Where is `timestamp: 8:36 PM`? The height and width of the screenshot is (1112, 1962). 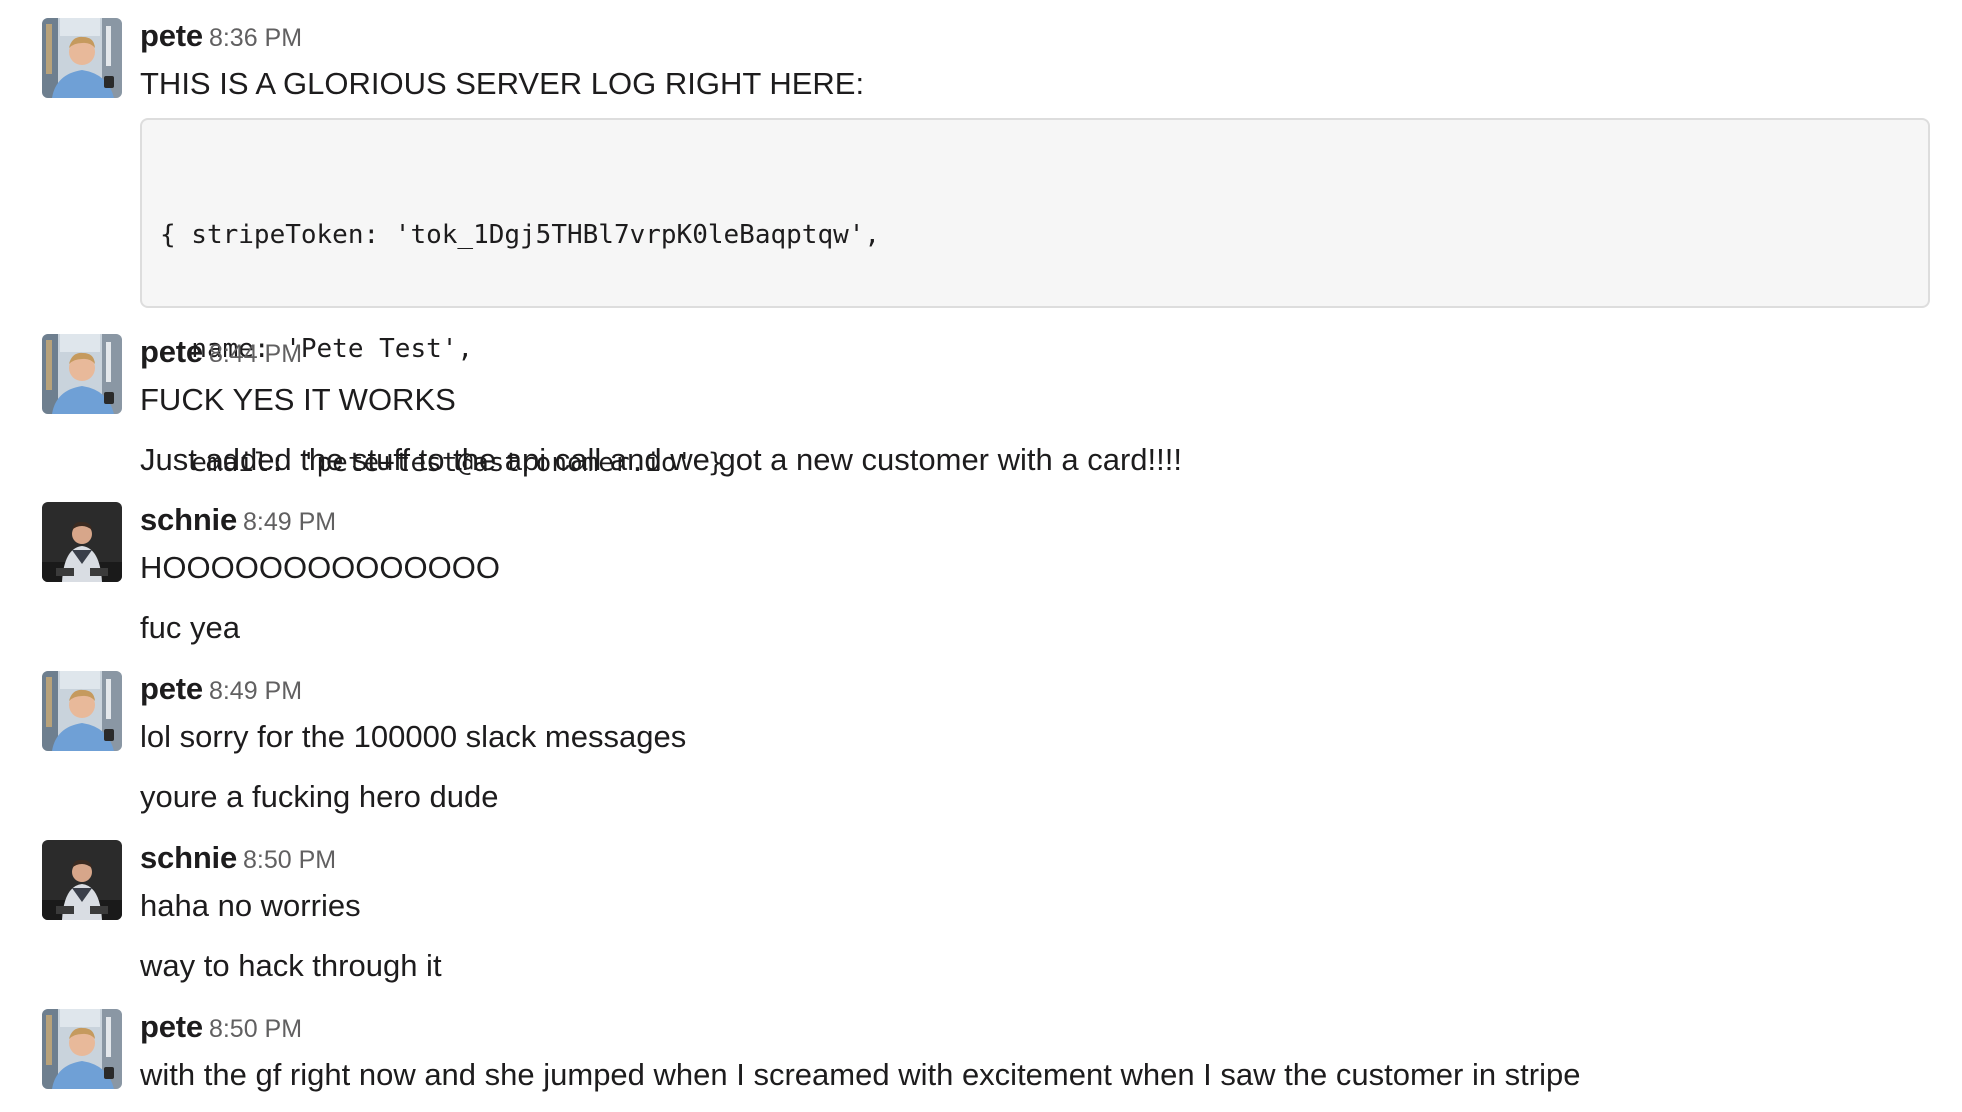
timestamp: 8:36 PM is located at coordinates (255, 38).